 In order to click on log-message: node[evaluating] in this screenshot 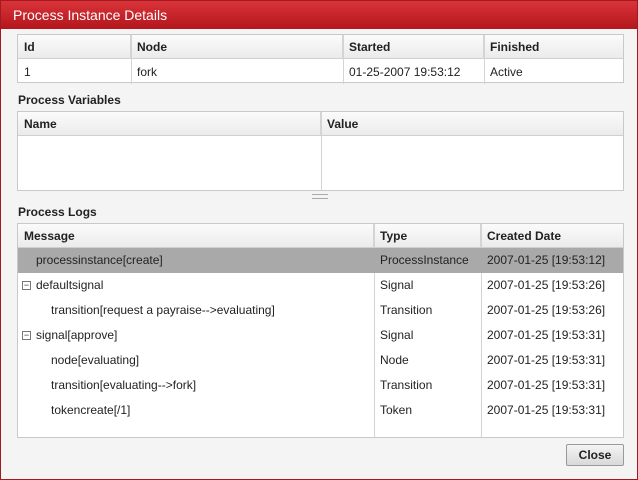, I will do `click(95, 360)`.